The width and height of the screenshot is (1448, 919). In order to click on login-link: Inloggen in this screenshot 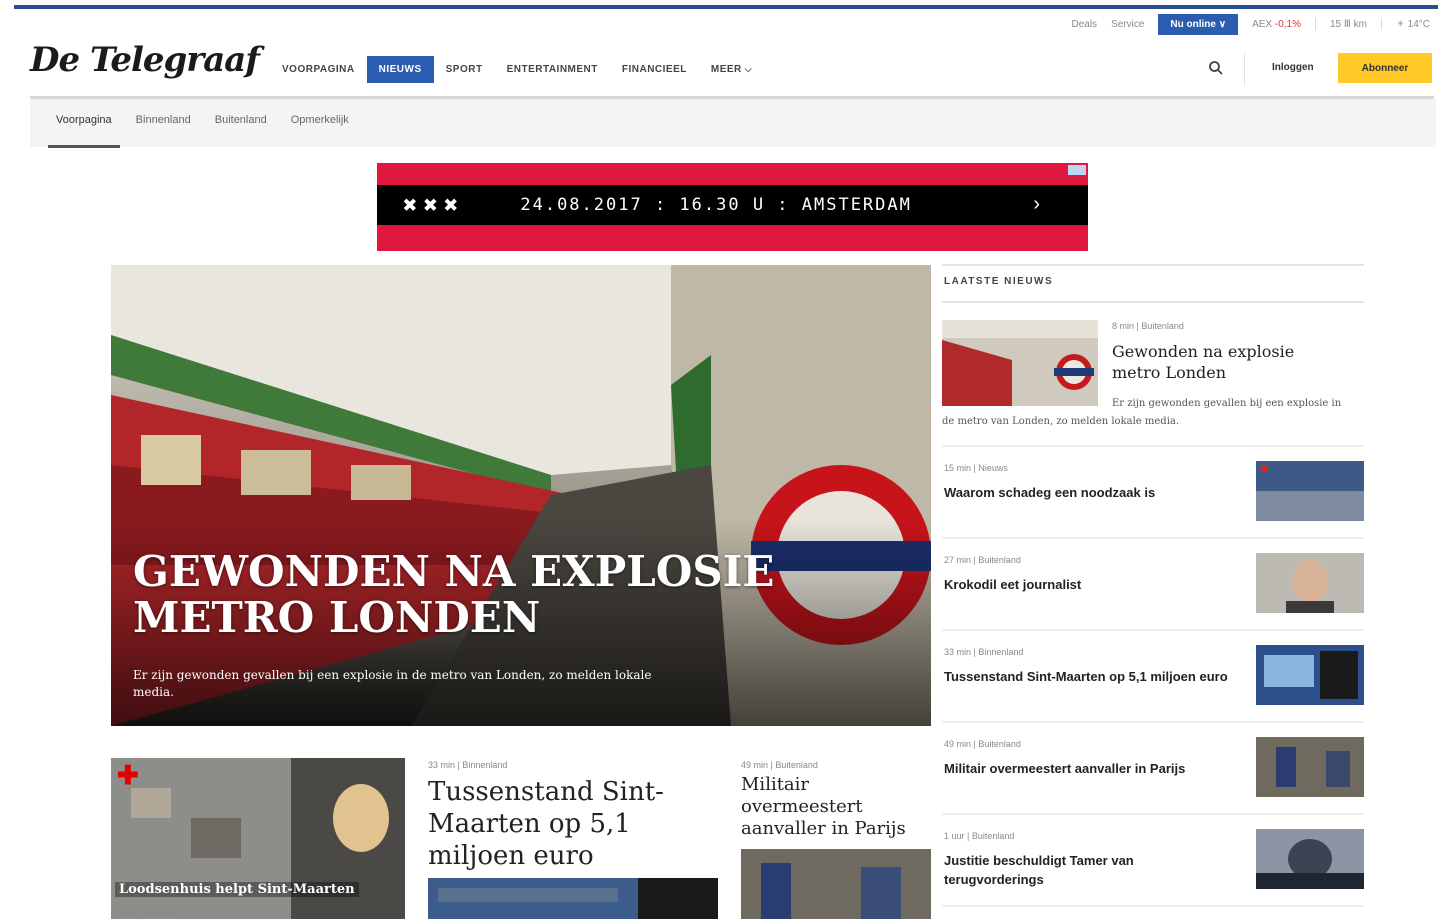, I will do `click(1293, 67)`.